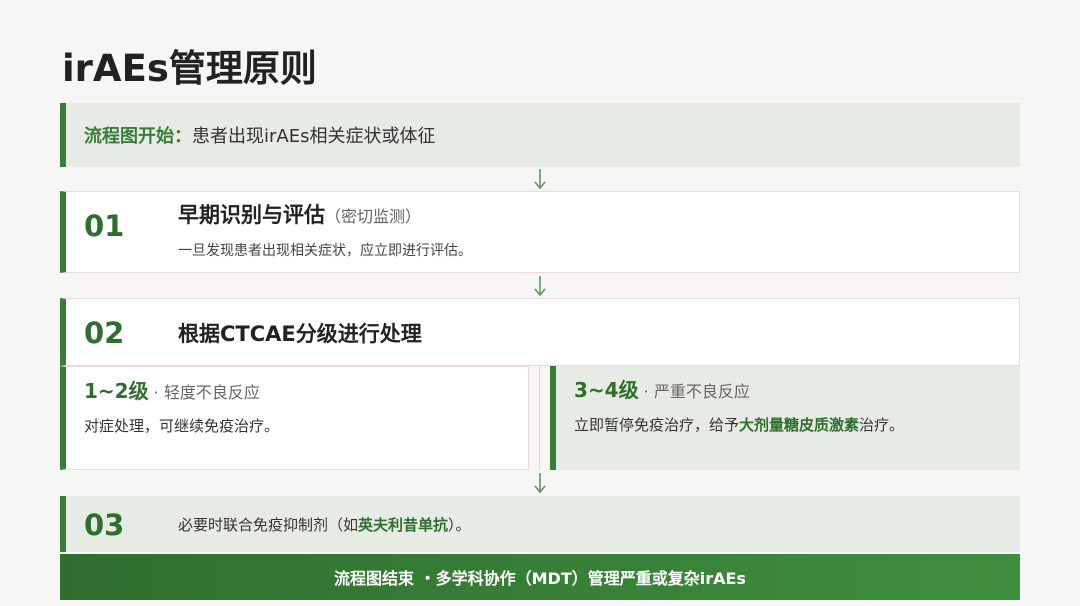 Image resolution: width=1080 pixels, height=606 pixels. I want to click on grade-1-2-label: 1~2级, so click(116, 391).